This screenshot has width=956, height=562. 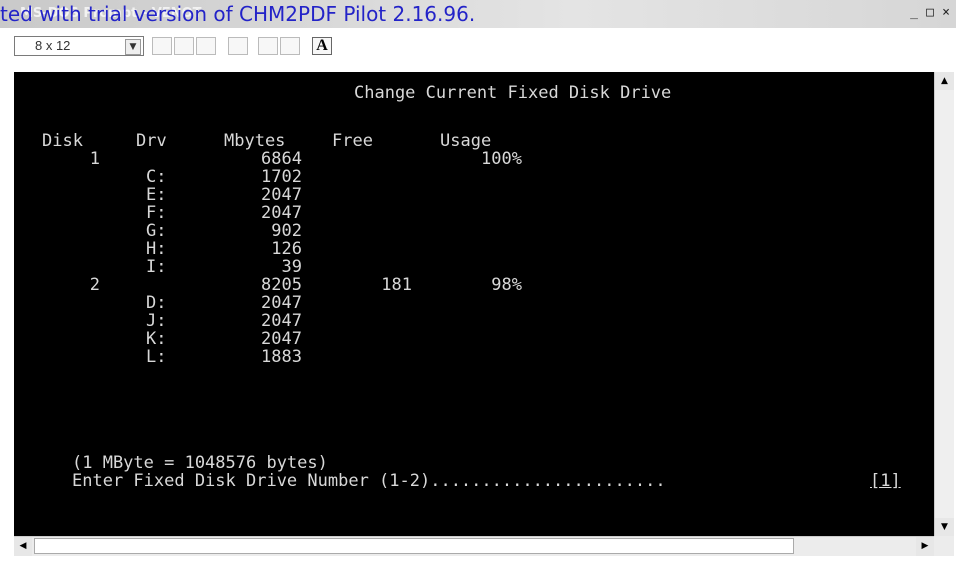 I want to click on scroll-up-icon: ▲, so click(x=944, y=81).